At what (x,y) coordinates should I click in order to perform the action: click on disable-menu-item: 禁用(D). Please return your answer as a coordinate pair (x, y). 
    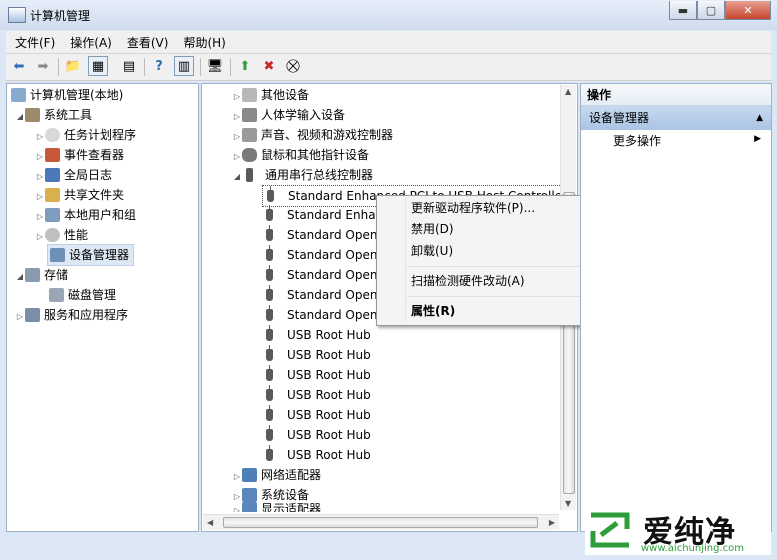
    Looking at the image, I should click on (432, 229).